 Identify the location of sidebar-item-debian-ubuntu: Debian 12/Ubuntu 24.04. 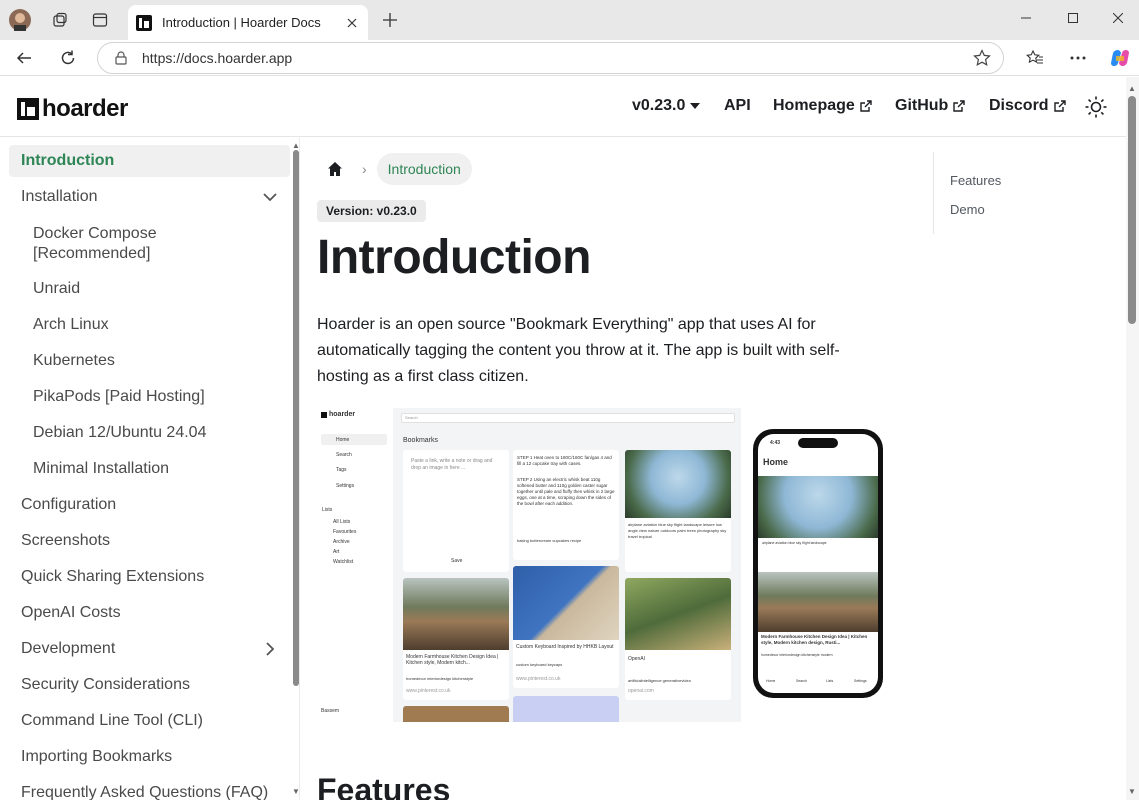
(149, 433).